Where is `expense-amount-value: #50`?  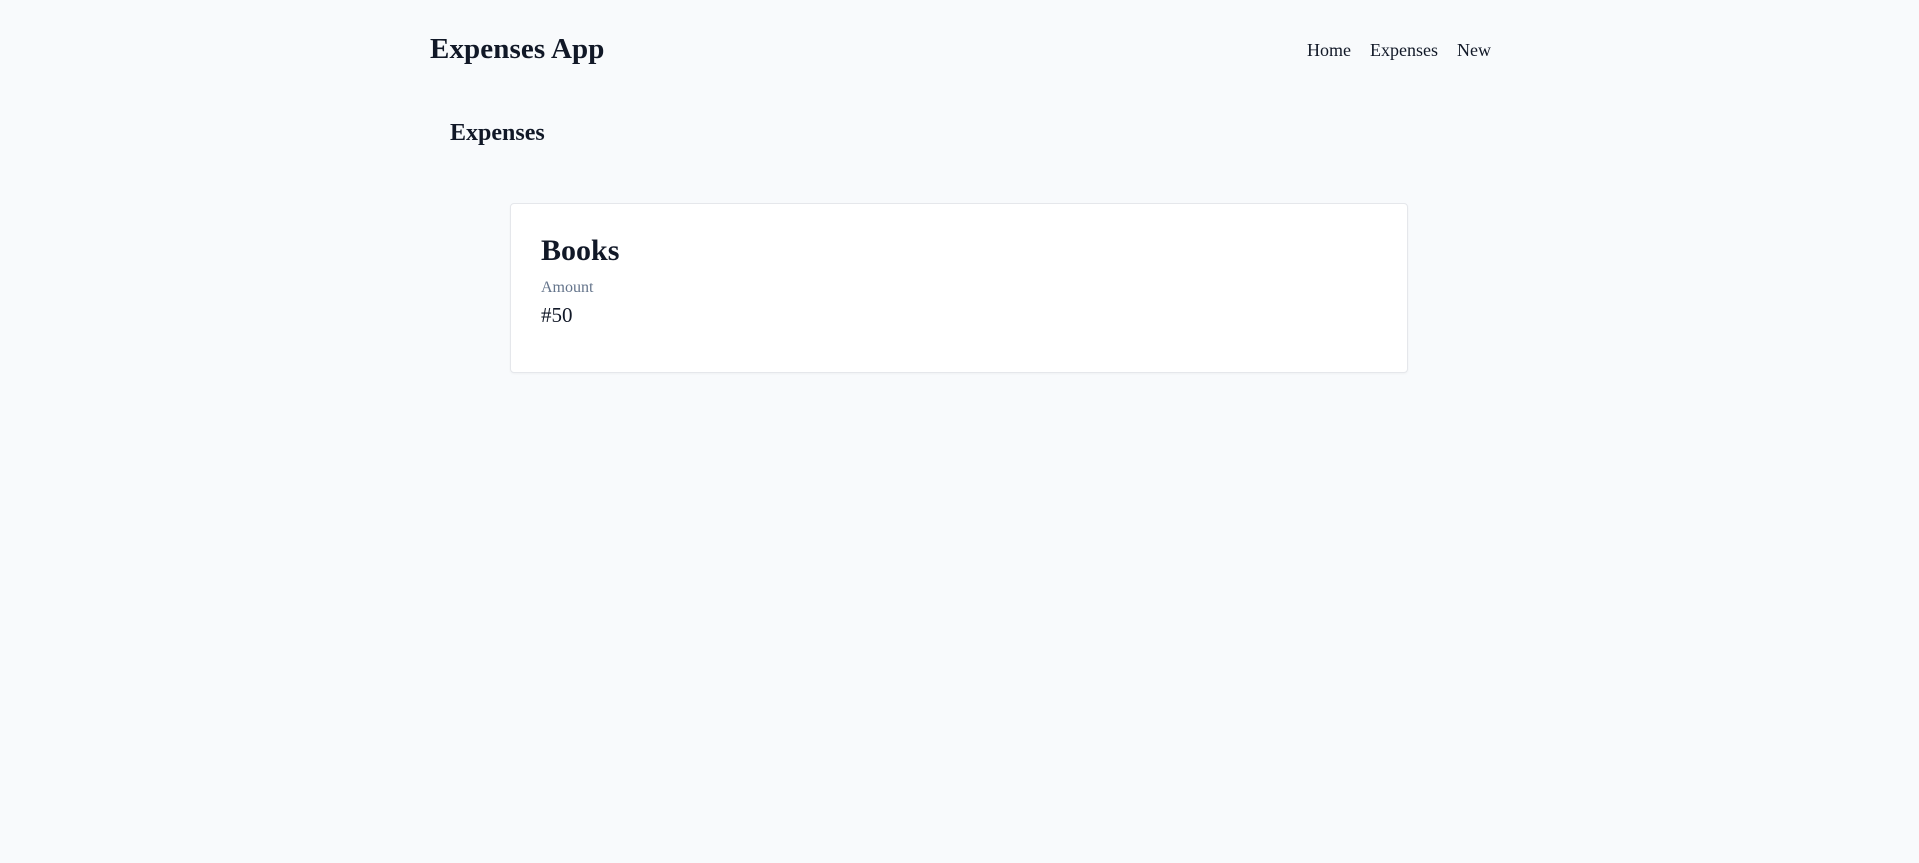
expense-amount-value: #50 is located at coordinates (557, 315).